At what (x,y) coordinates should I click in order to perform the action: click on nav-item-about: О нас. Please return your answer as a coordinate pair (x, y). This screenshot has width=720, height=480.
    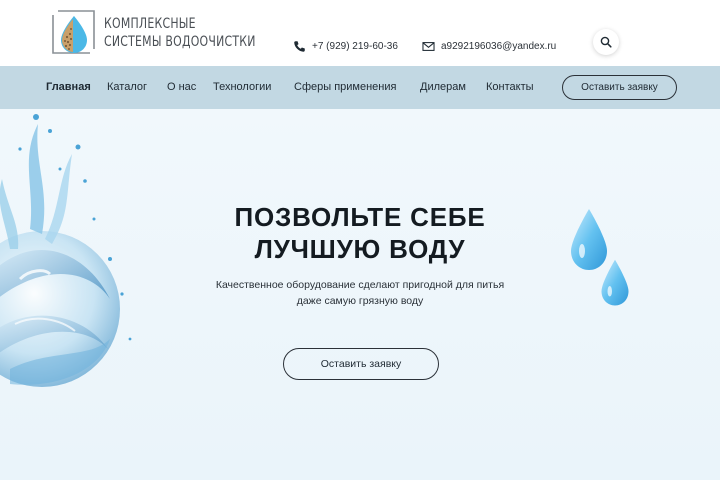
    Looking at the image, I should click on (181, 87).